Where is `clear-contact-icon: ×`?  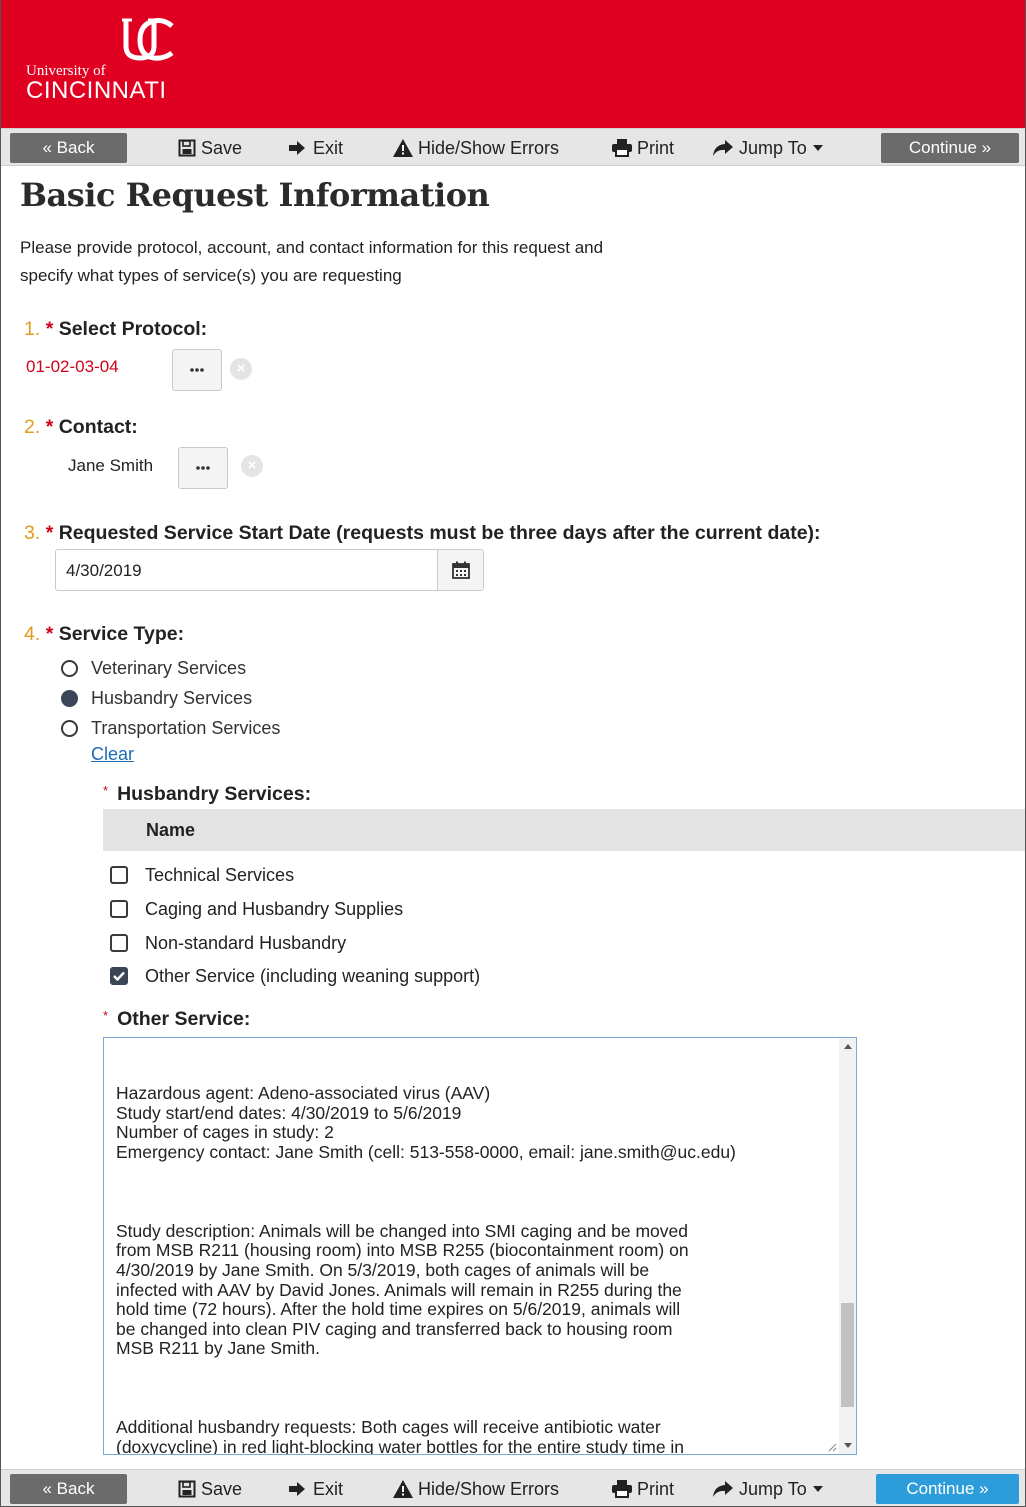 clear-contact-icon: × is located at coordinates (252, 466).